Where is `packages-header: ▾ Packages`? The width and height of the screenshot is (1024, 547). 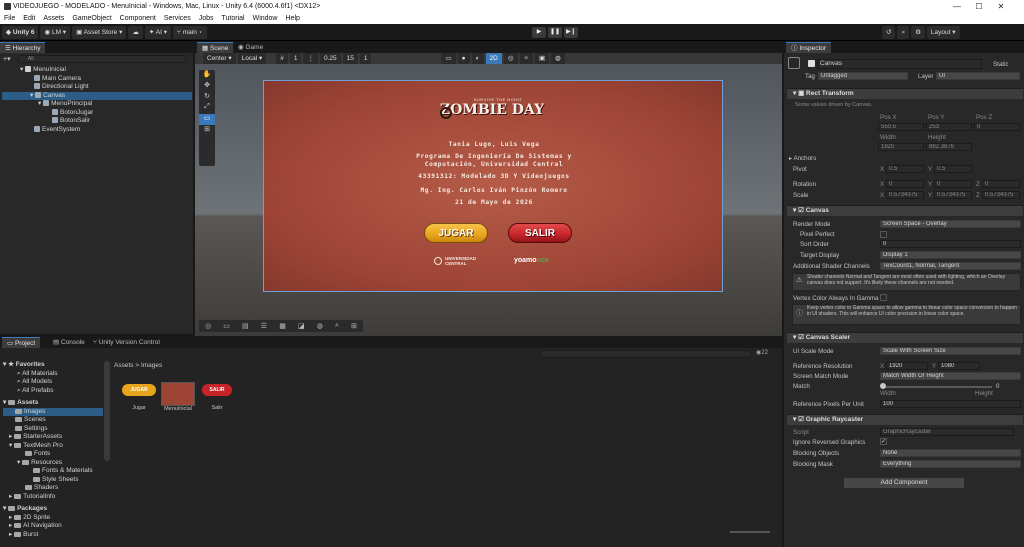
packages-header: ▾ Packages is located at coordinates (53, 509).